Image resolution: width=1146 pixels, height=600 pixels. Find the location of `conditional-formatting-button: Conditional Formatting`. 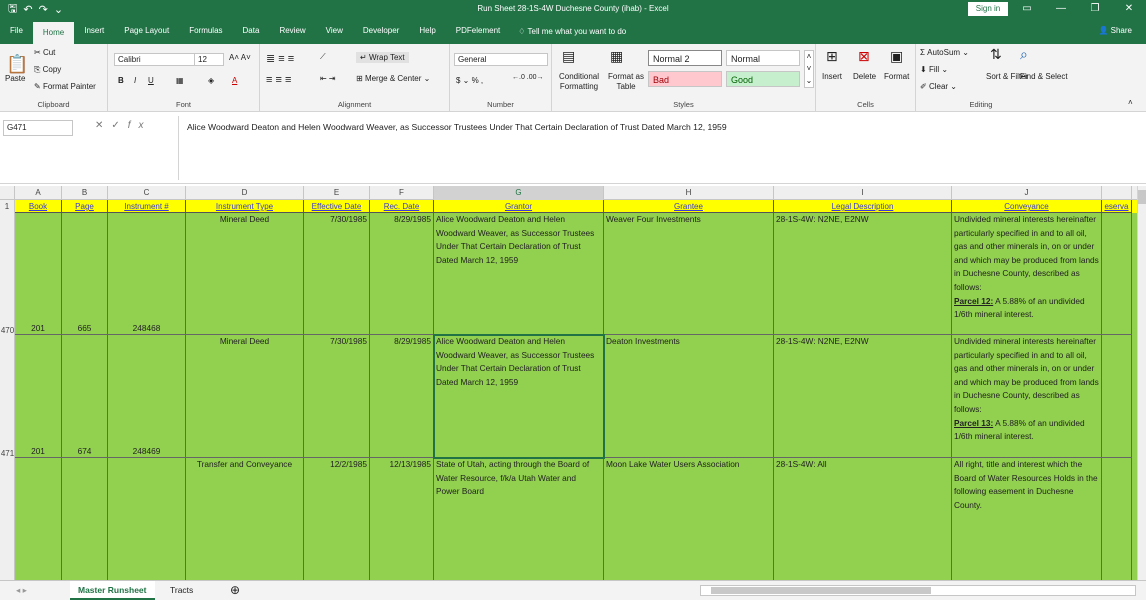

conditional-formatting-button: Conditional Formatting is located at coordinates (579, 82).